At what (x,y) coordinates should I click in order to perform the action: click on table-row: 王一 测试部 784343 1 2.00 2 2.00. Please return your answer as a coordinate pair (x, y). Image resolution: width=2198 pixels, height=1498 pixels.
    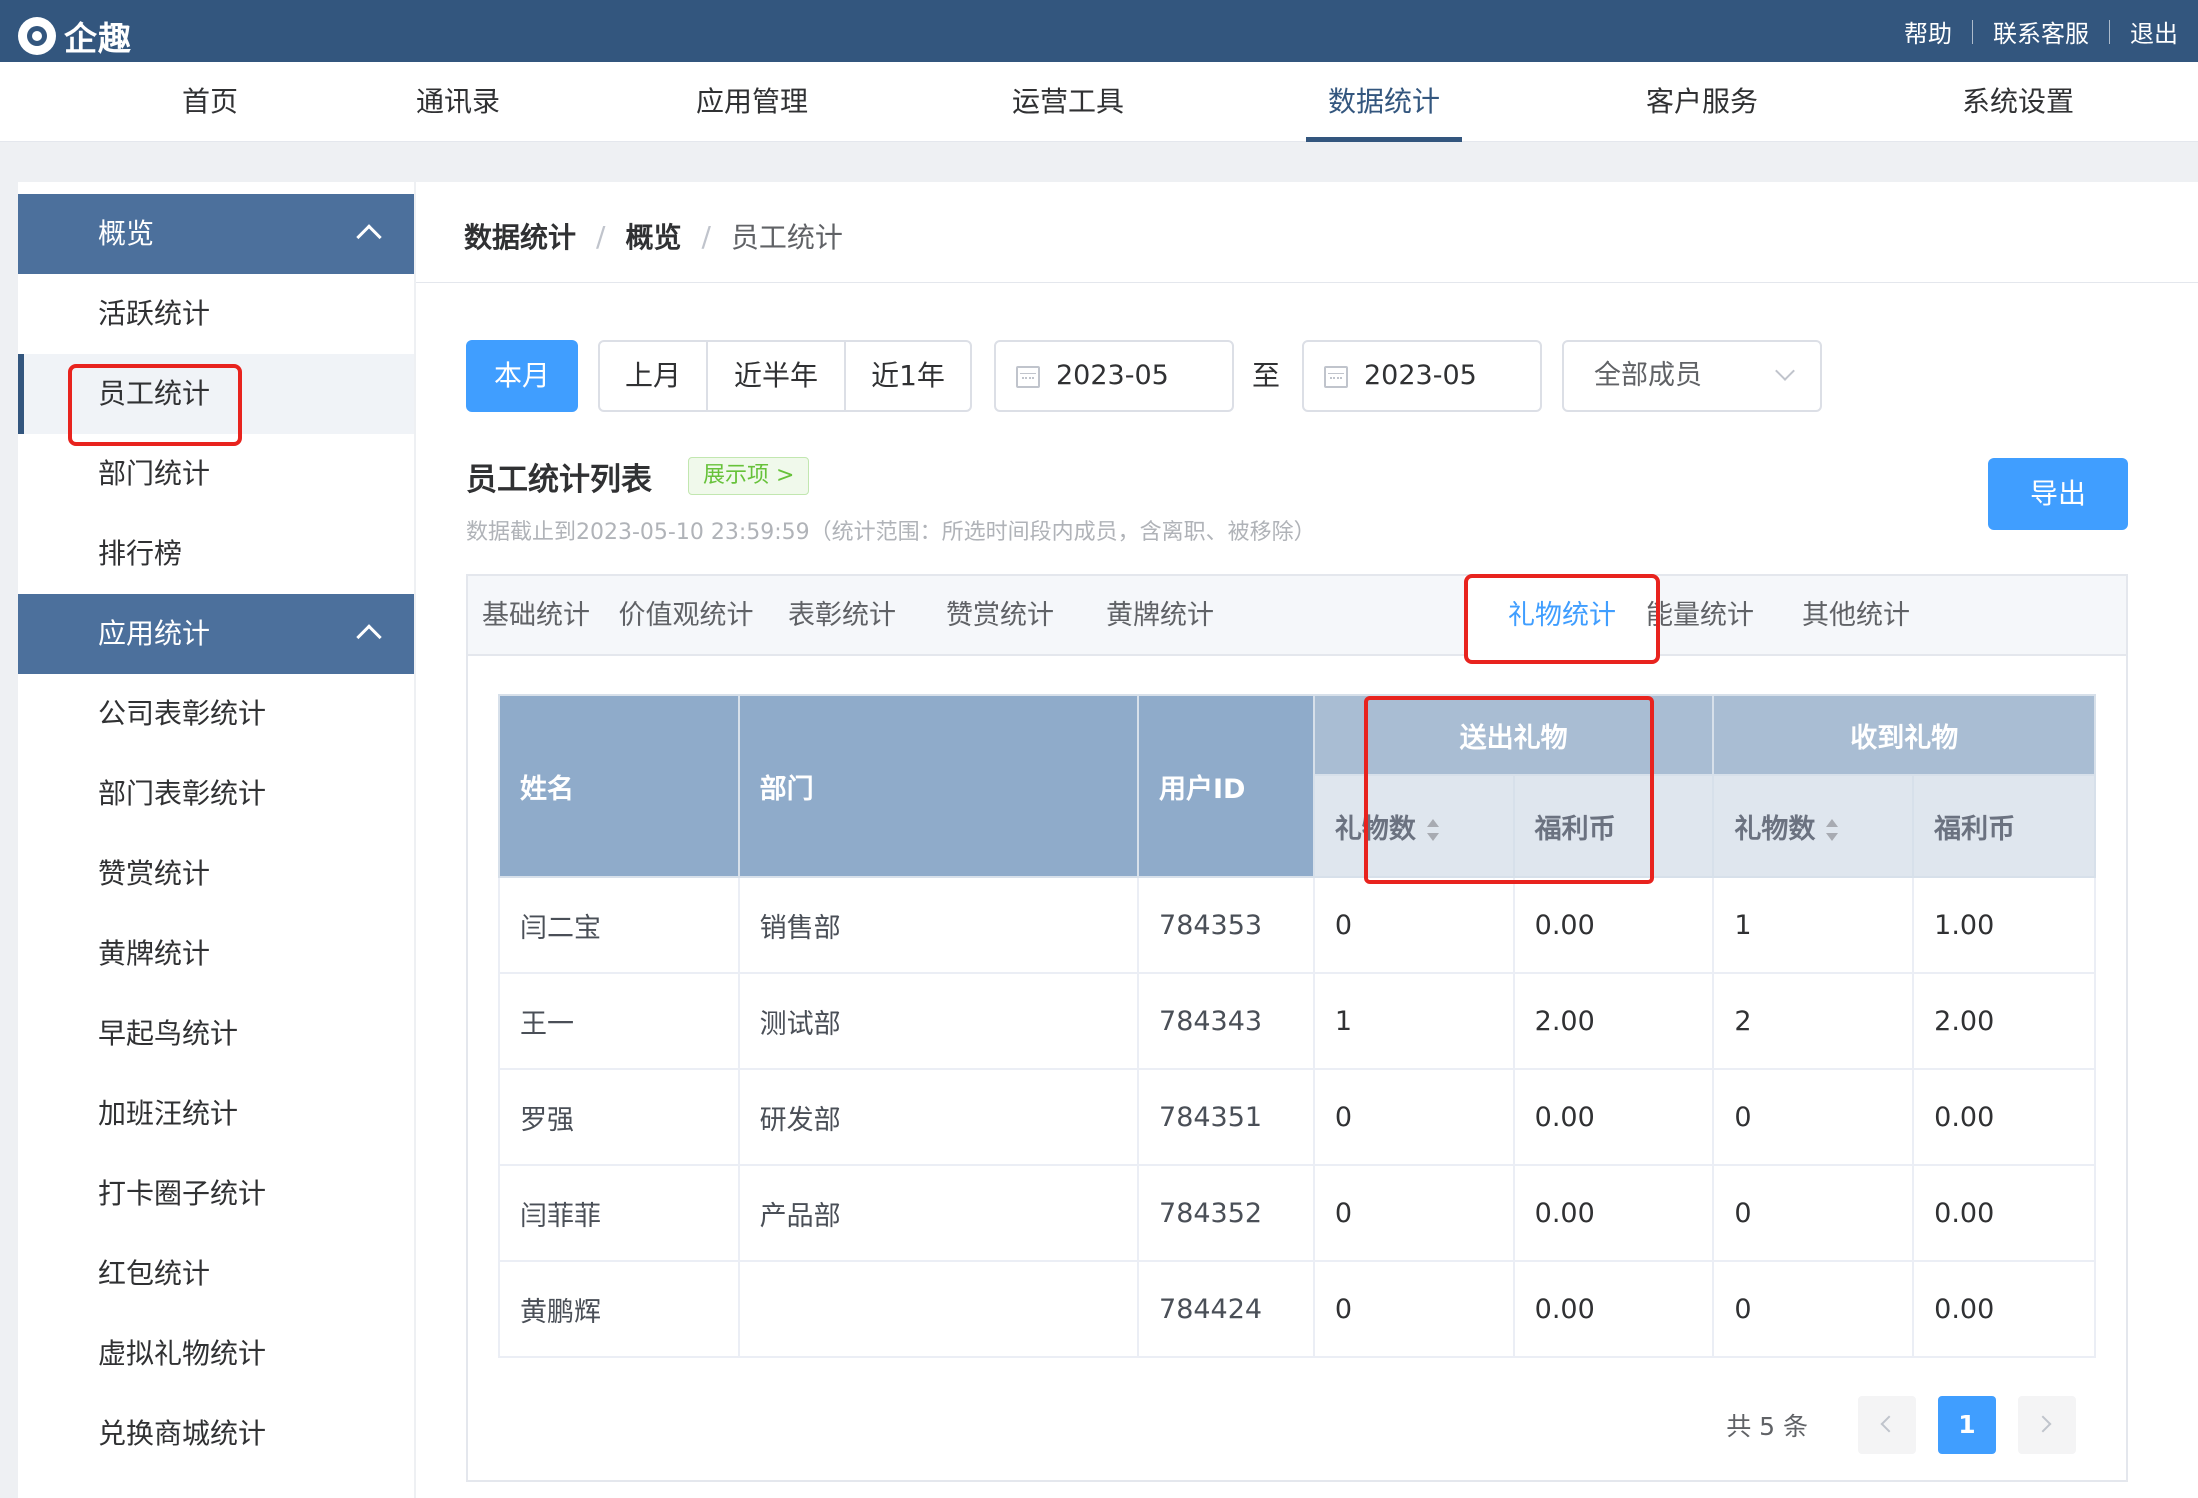
    Looking at the image, I should click on (1297, 1021).